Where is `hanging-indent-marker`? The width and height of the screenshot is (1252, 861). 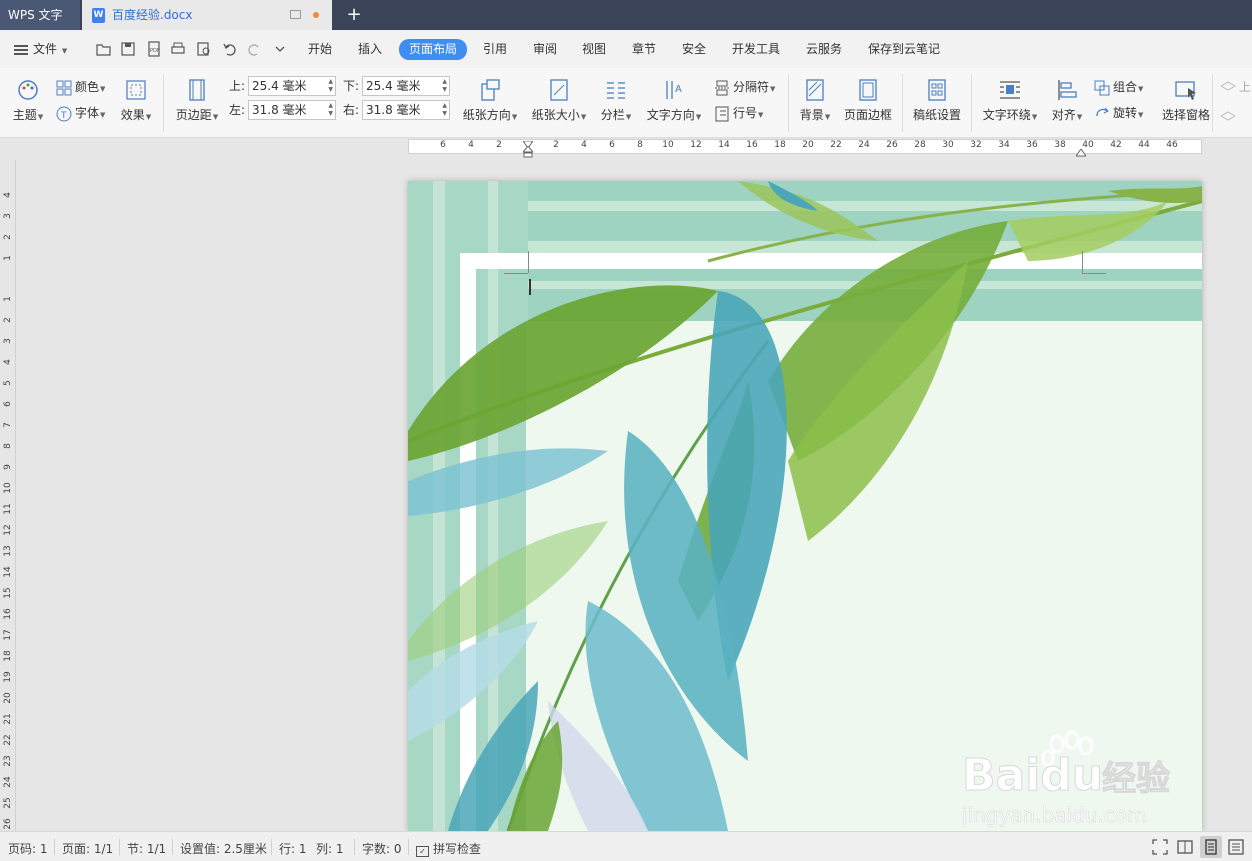 hanging-indent-marker is located at coordinates (528, 151).